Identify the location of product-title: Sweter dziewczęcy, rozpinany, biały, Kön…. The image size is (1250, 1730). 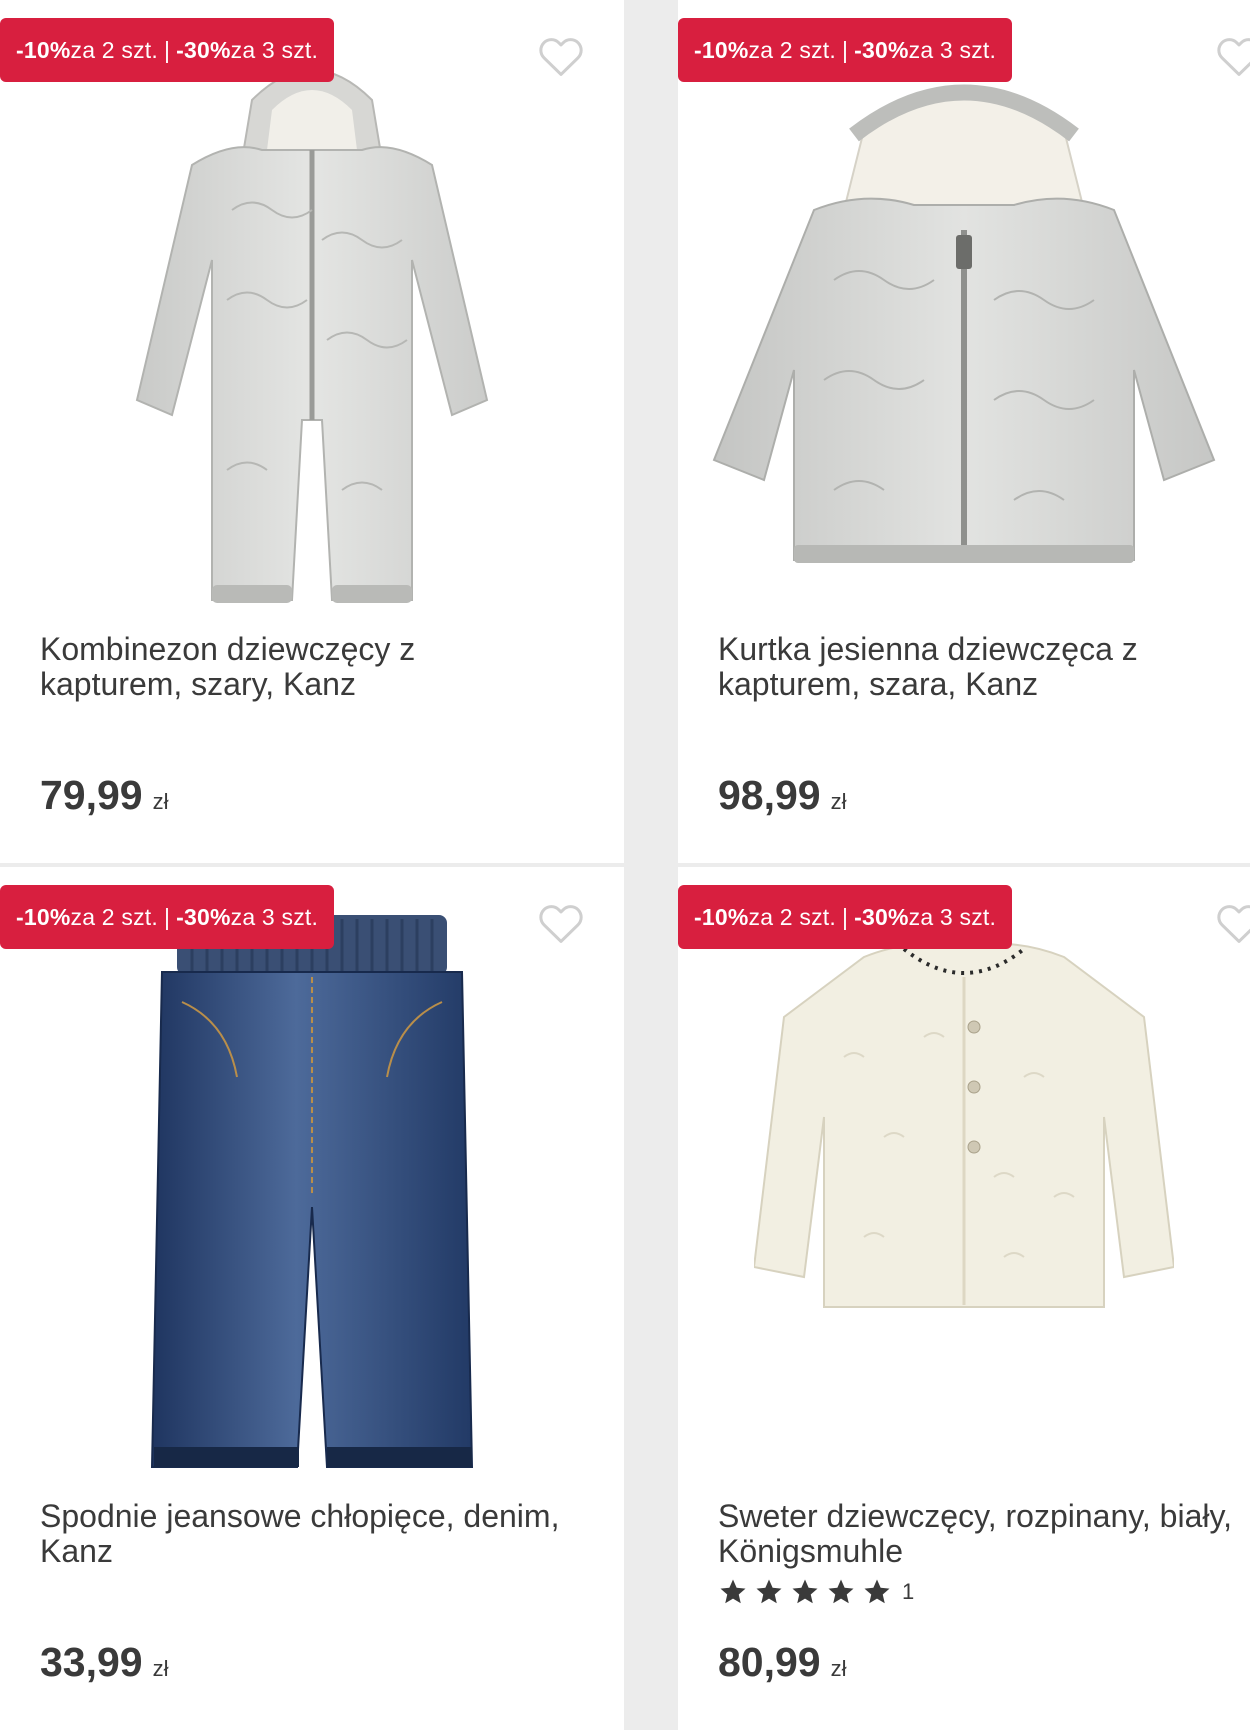
(978, 1534).